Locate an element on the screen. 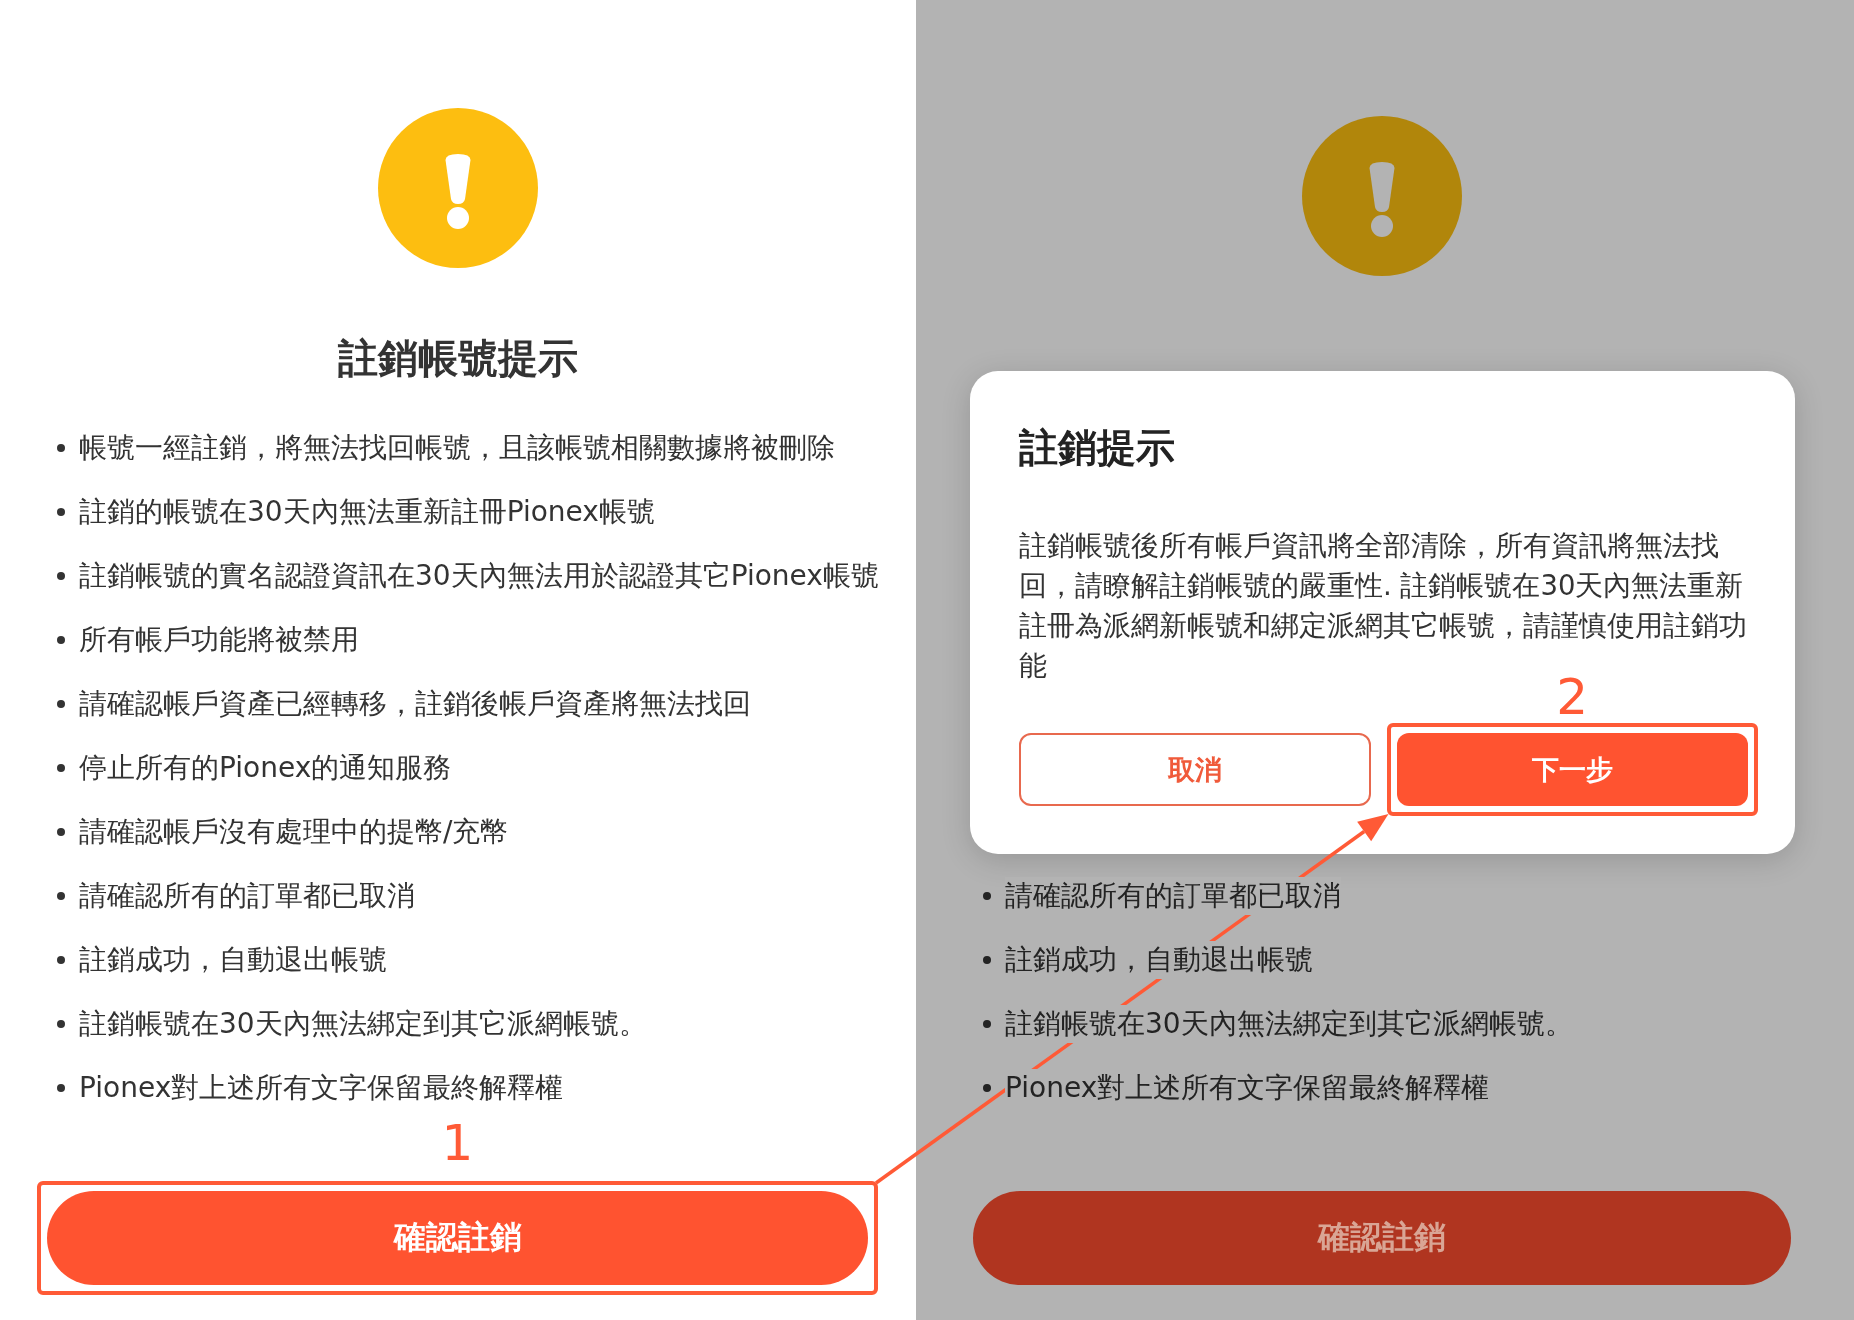 The width and height of the screenshot is (1854, 1320). cancel-button: 取消 is located at coordinates (1195, 769).